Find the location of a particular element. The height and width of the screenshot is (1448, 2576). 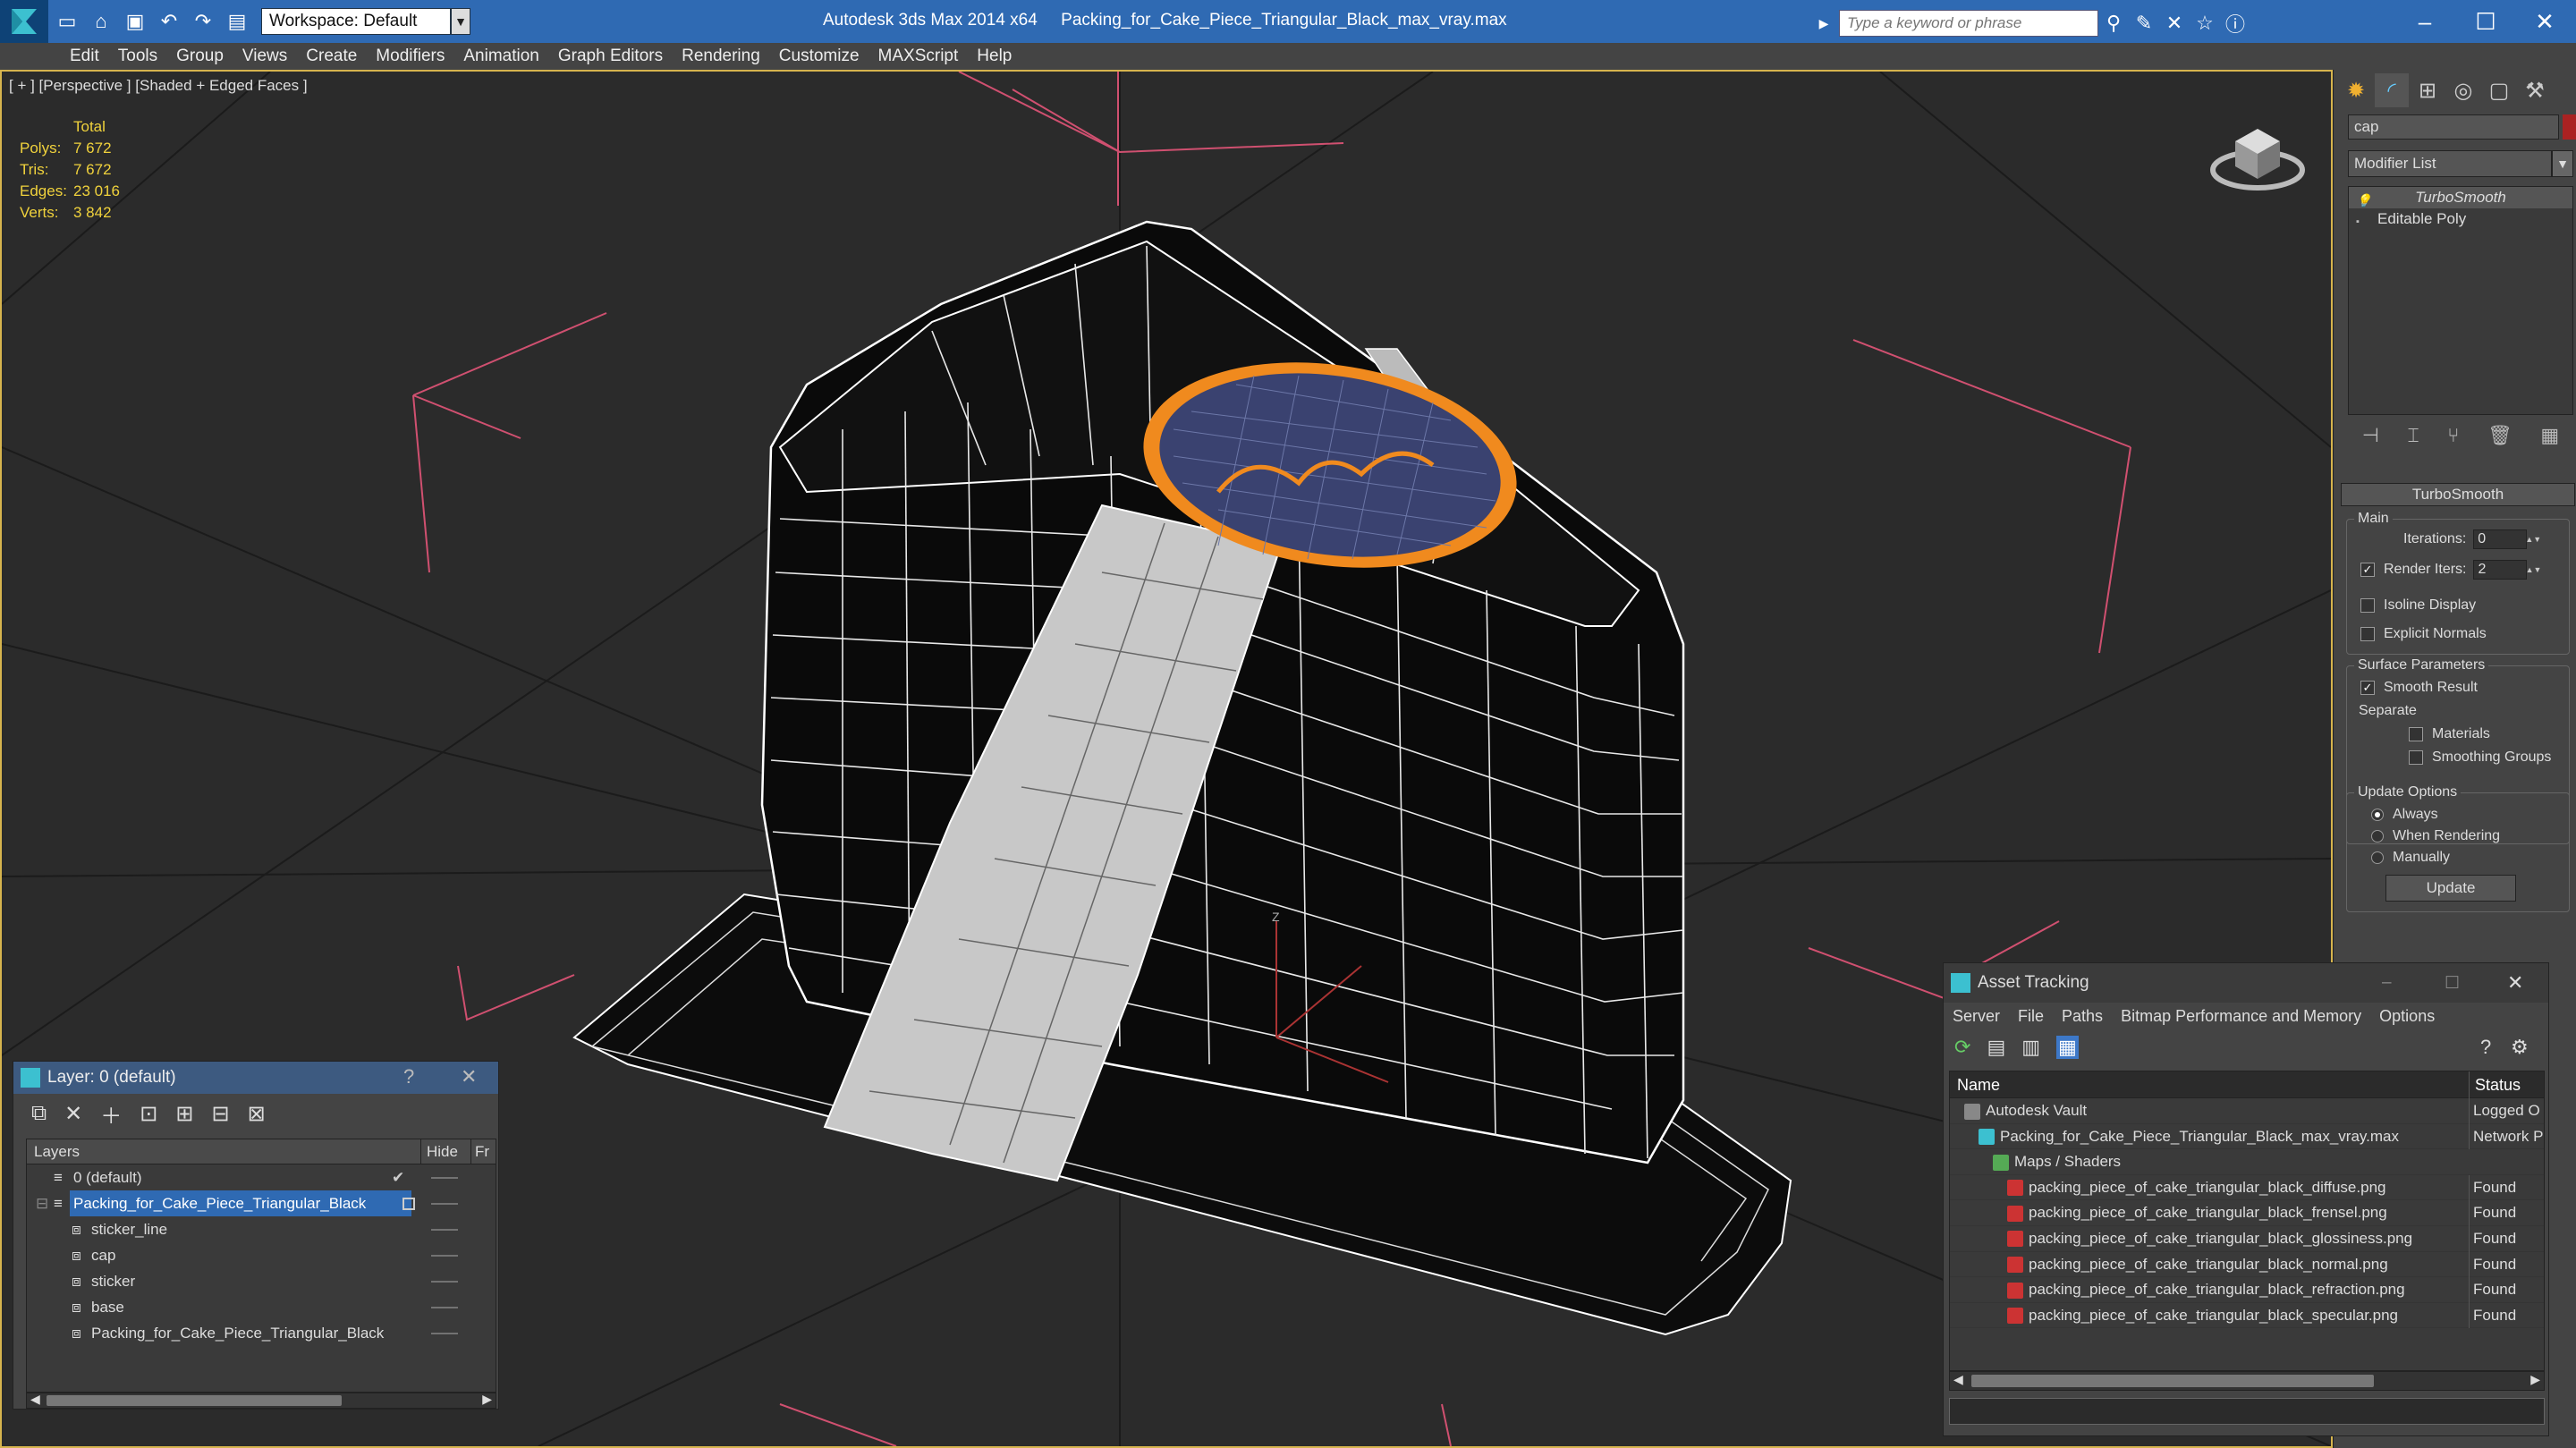

save-file-icon: ▣ is located at coordinates (135, 21).